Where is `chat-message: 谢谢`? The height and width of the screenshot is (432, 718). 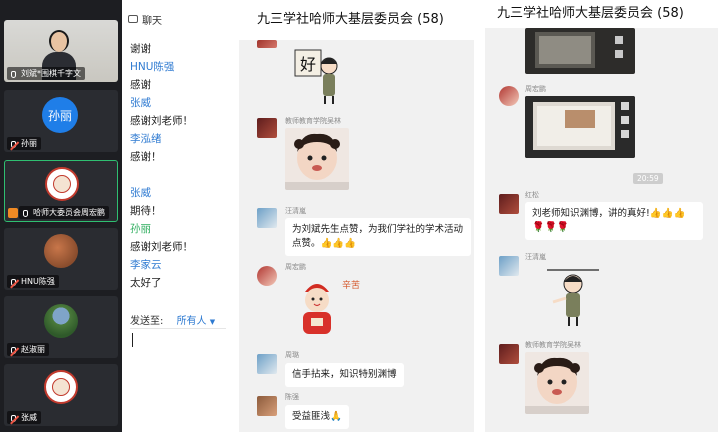 chat-message: 谢谢 is located at coordinates (140, 49).